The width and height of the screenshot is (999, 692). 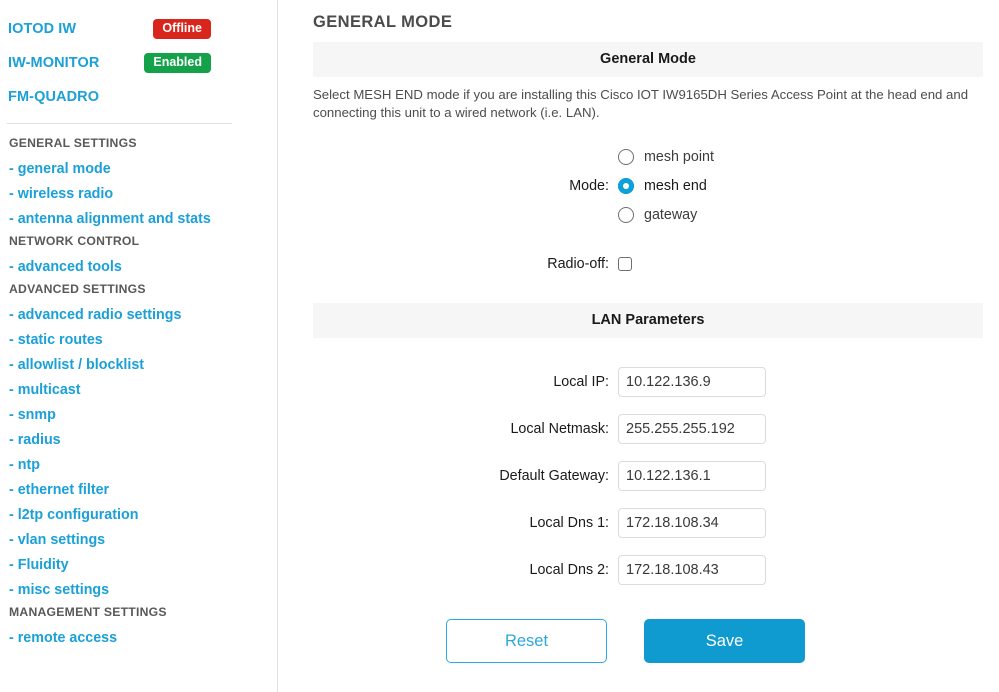 I want to click on radio-mesh-end-icon, so click(x=626, y=185).